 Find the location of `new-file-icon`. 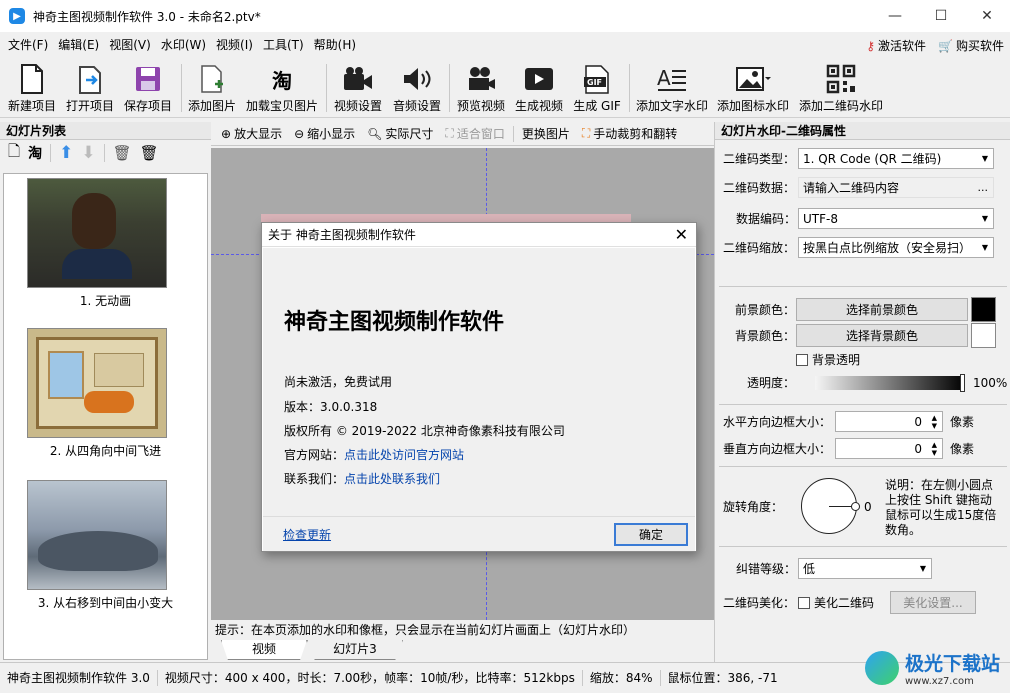

new-file-icon is located at coordinates (32, 79).